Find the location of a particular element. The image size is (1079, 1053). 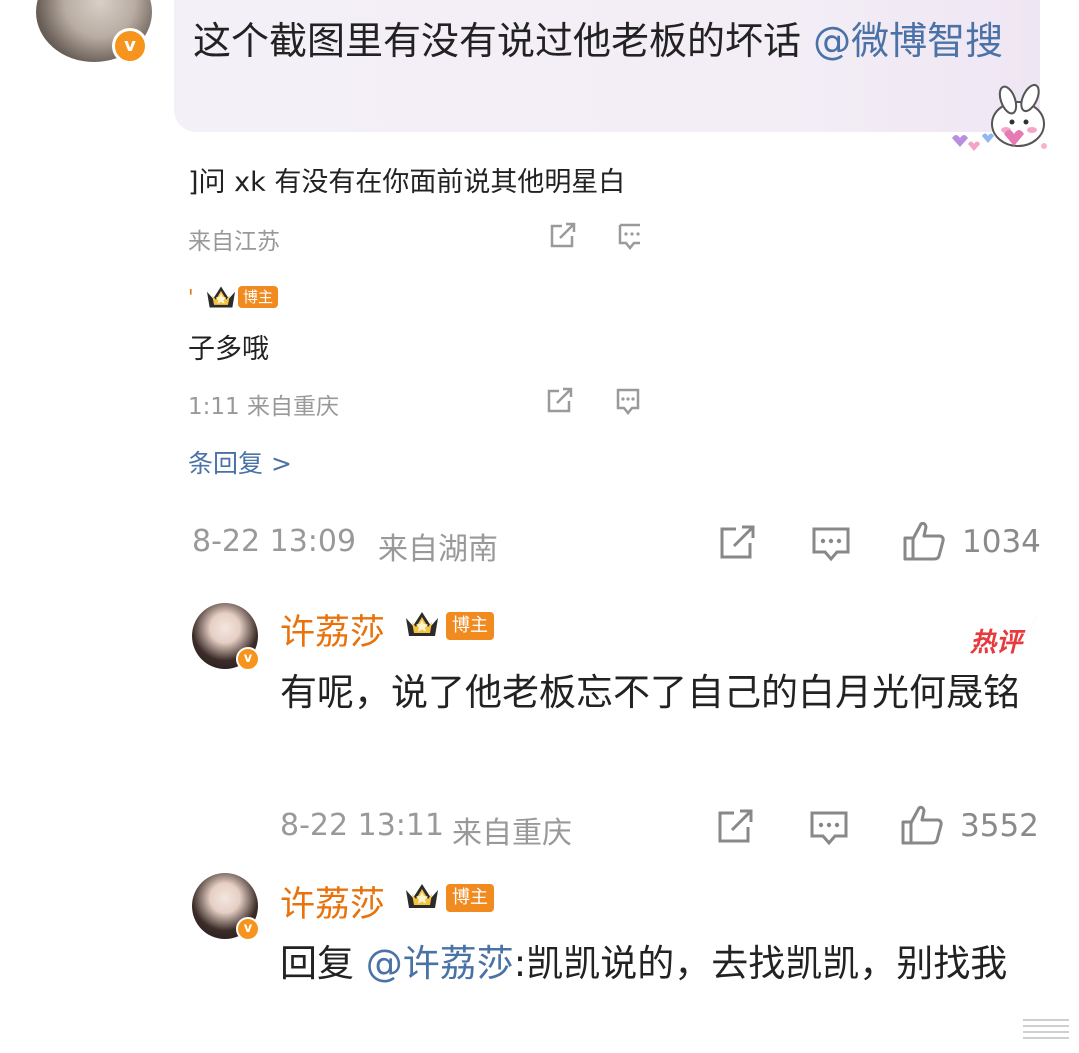

quoted-reply-meta: 1:11 来自重庆 is located at coordinates (263, 407).